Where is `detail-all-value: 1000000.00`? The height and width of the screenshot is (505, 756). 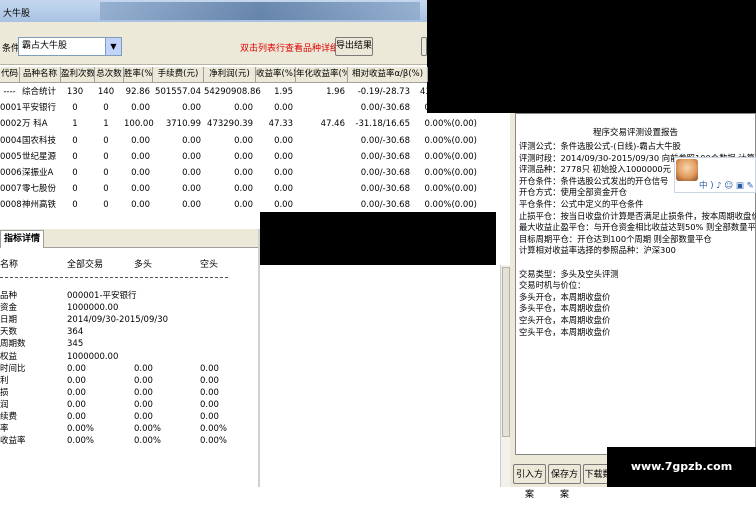
detail-all-value: 1000000.00 is located at coordinates (93, 308).